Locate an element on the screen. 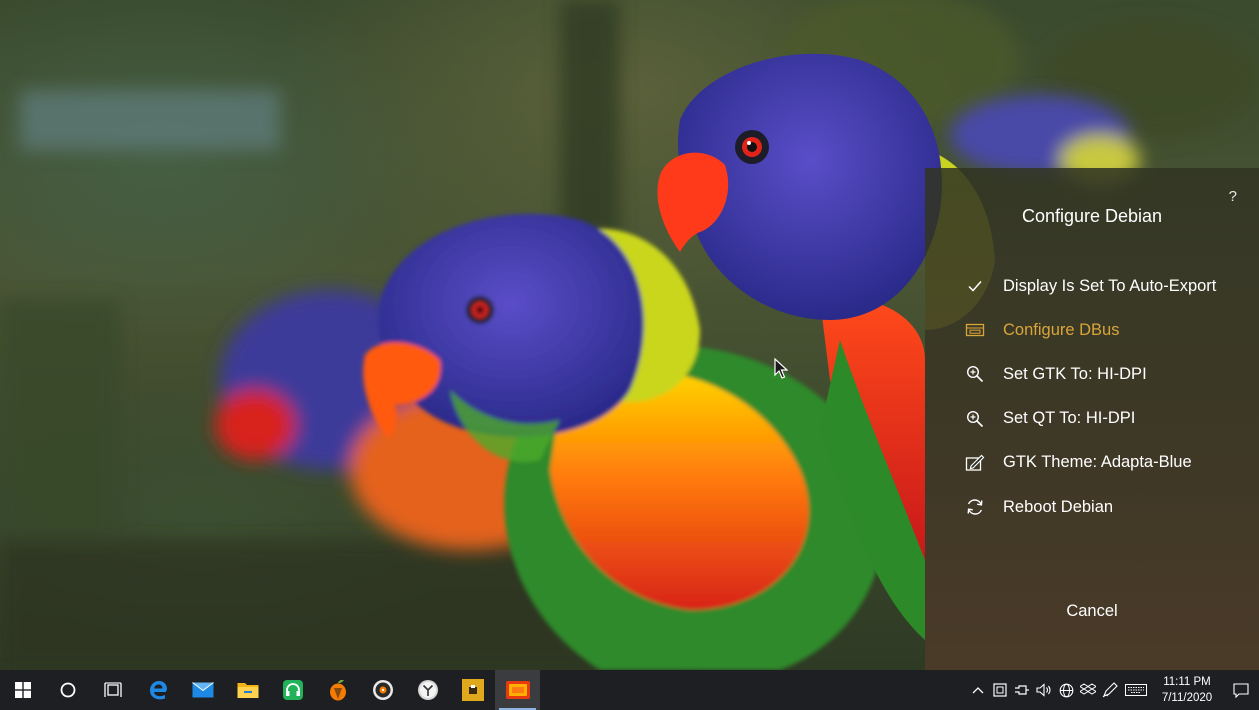 The image size is (1259, 710). mail-app is located at coordinates (202, 690).